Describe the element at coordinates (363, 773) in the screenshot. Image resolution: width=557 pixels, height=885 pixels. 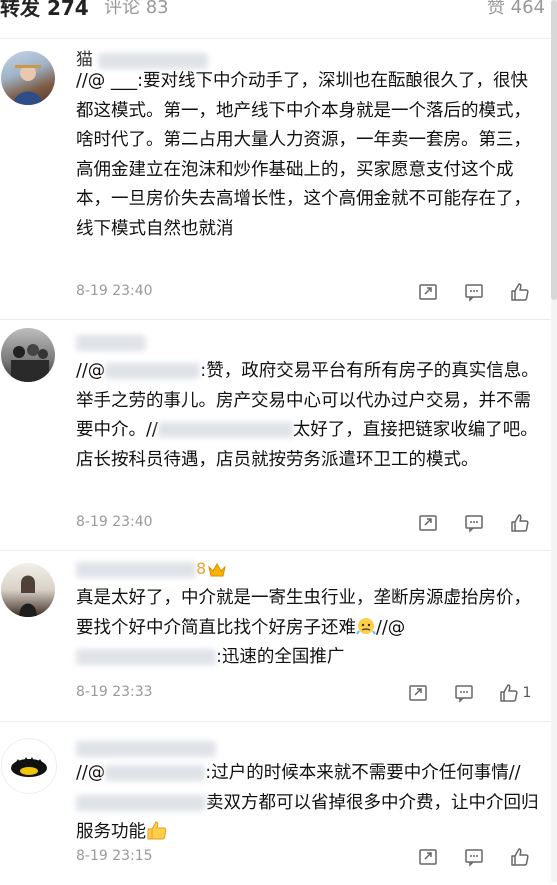
I see `comment-body: :过户的时候本来就不需要中介任何事情//` at that location.